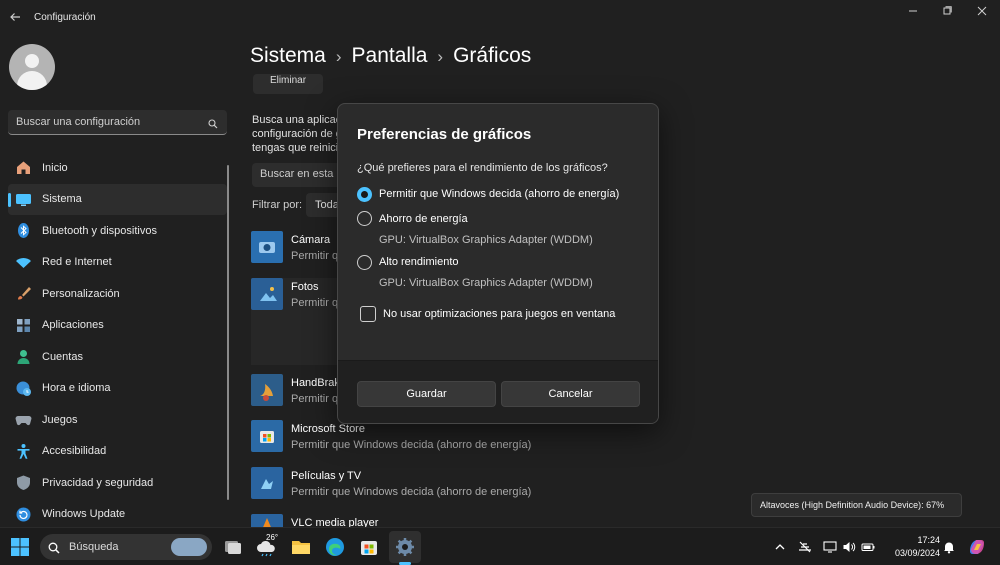  What do you see at coordinates (94, 547) in the screenshot?
I see `taskbar-search-label: Búsqueda` at bounding box center [94, 547].